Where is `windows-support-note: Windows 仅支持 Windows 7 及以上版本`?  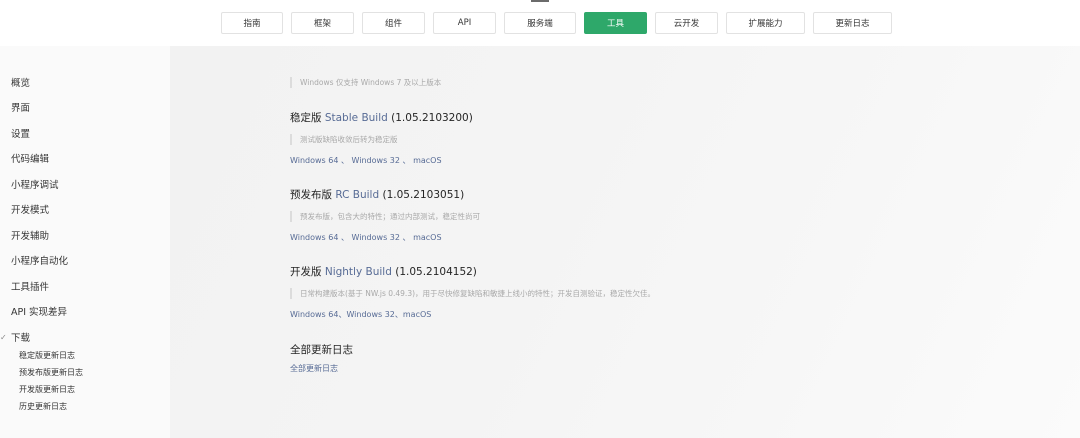 windows-support-note: Windows 仅支持 Windows 7 及以上版本 is located at coordinates (365, 82).